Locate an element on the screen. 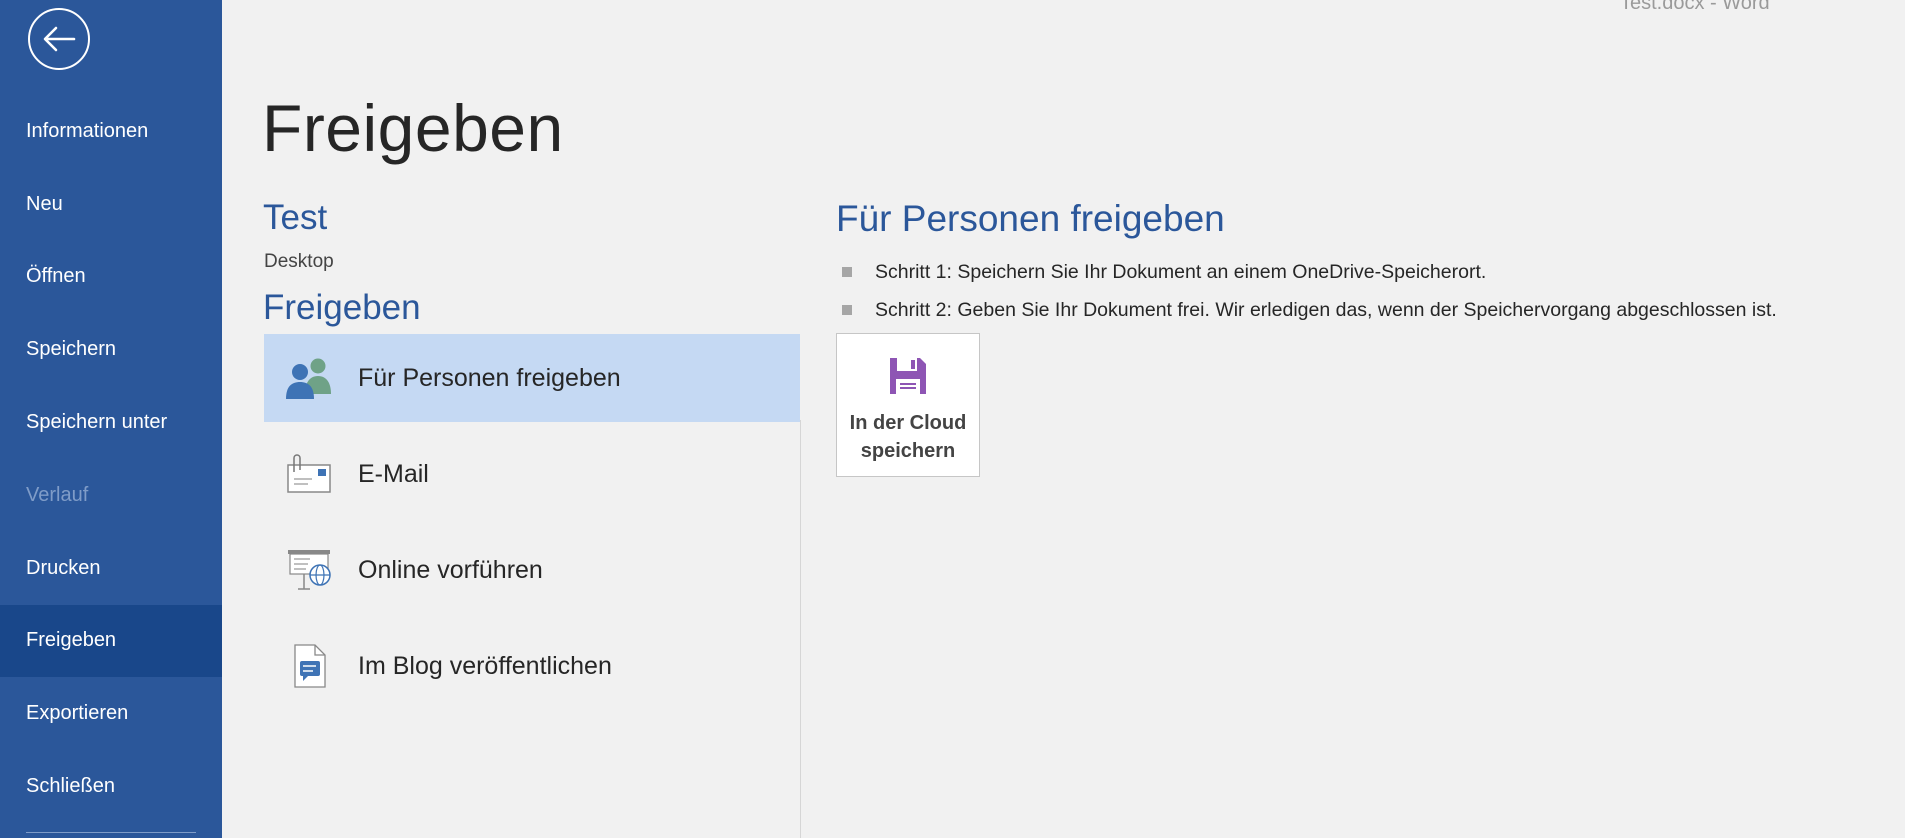 The image size is (1905, 838). nav-item-schliessen: Schließen is located at coordinates (111, 786).